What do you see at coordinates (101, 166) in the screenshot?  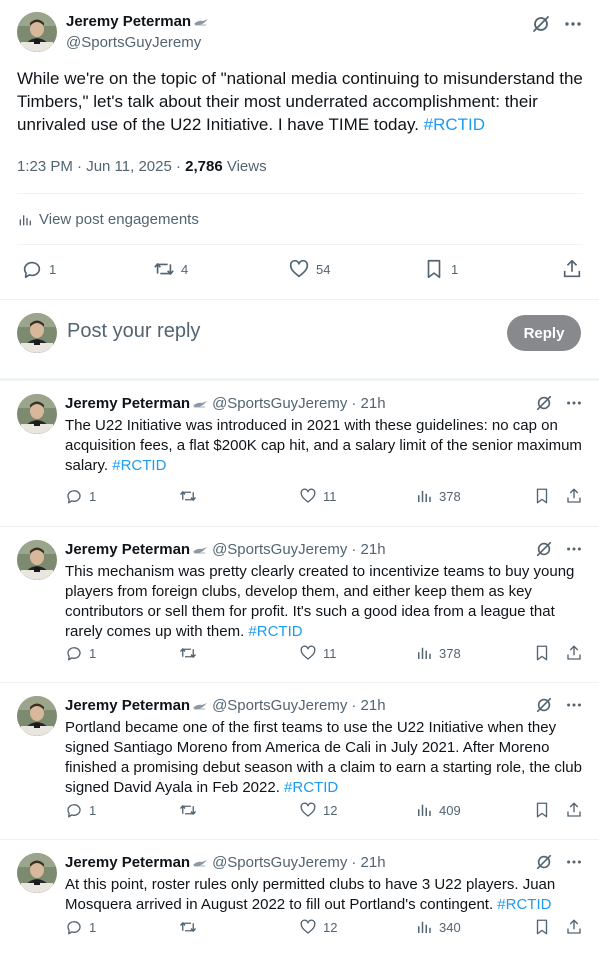 I see `post-timestamp: 1:23 PM · Jun 11, 2025 ·` at bounding box center [101, 166].